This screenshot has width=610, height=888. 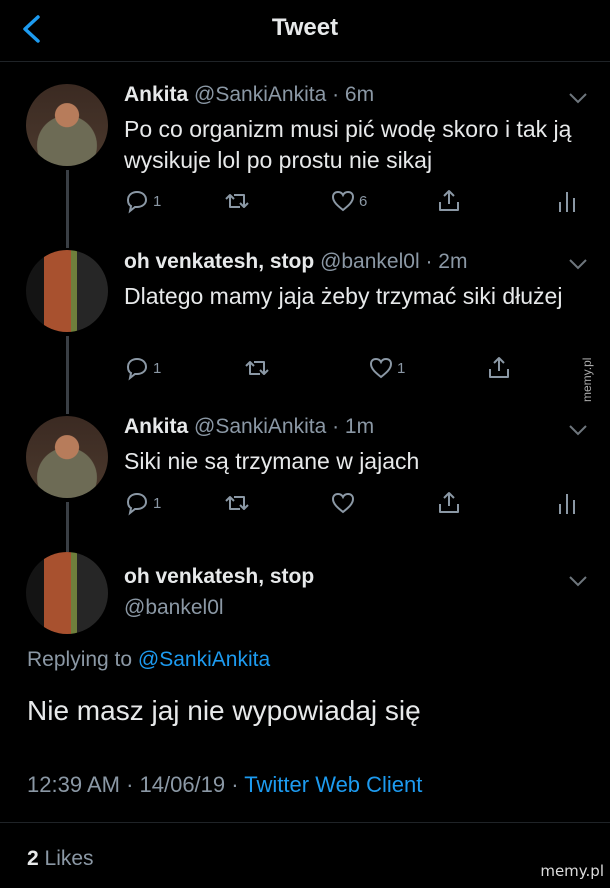 What do you see at coordinates (359, 503) in the screenshot?
I see `tweet-actions: 1` at bounding box center [359, 503].